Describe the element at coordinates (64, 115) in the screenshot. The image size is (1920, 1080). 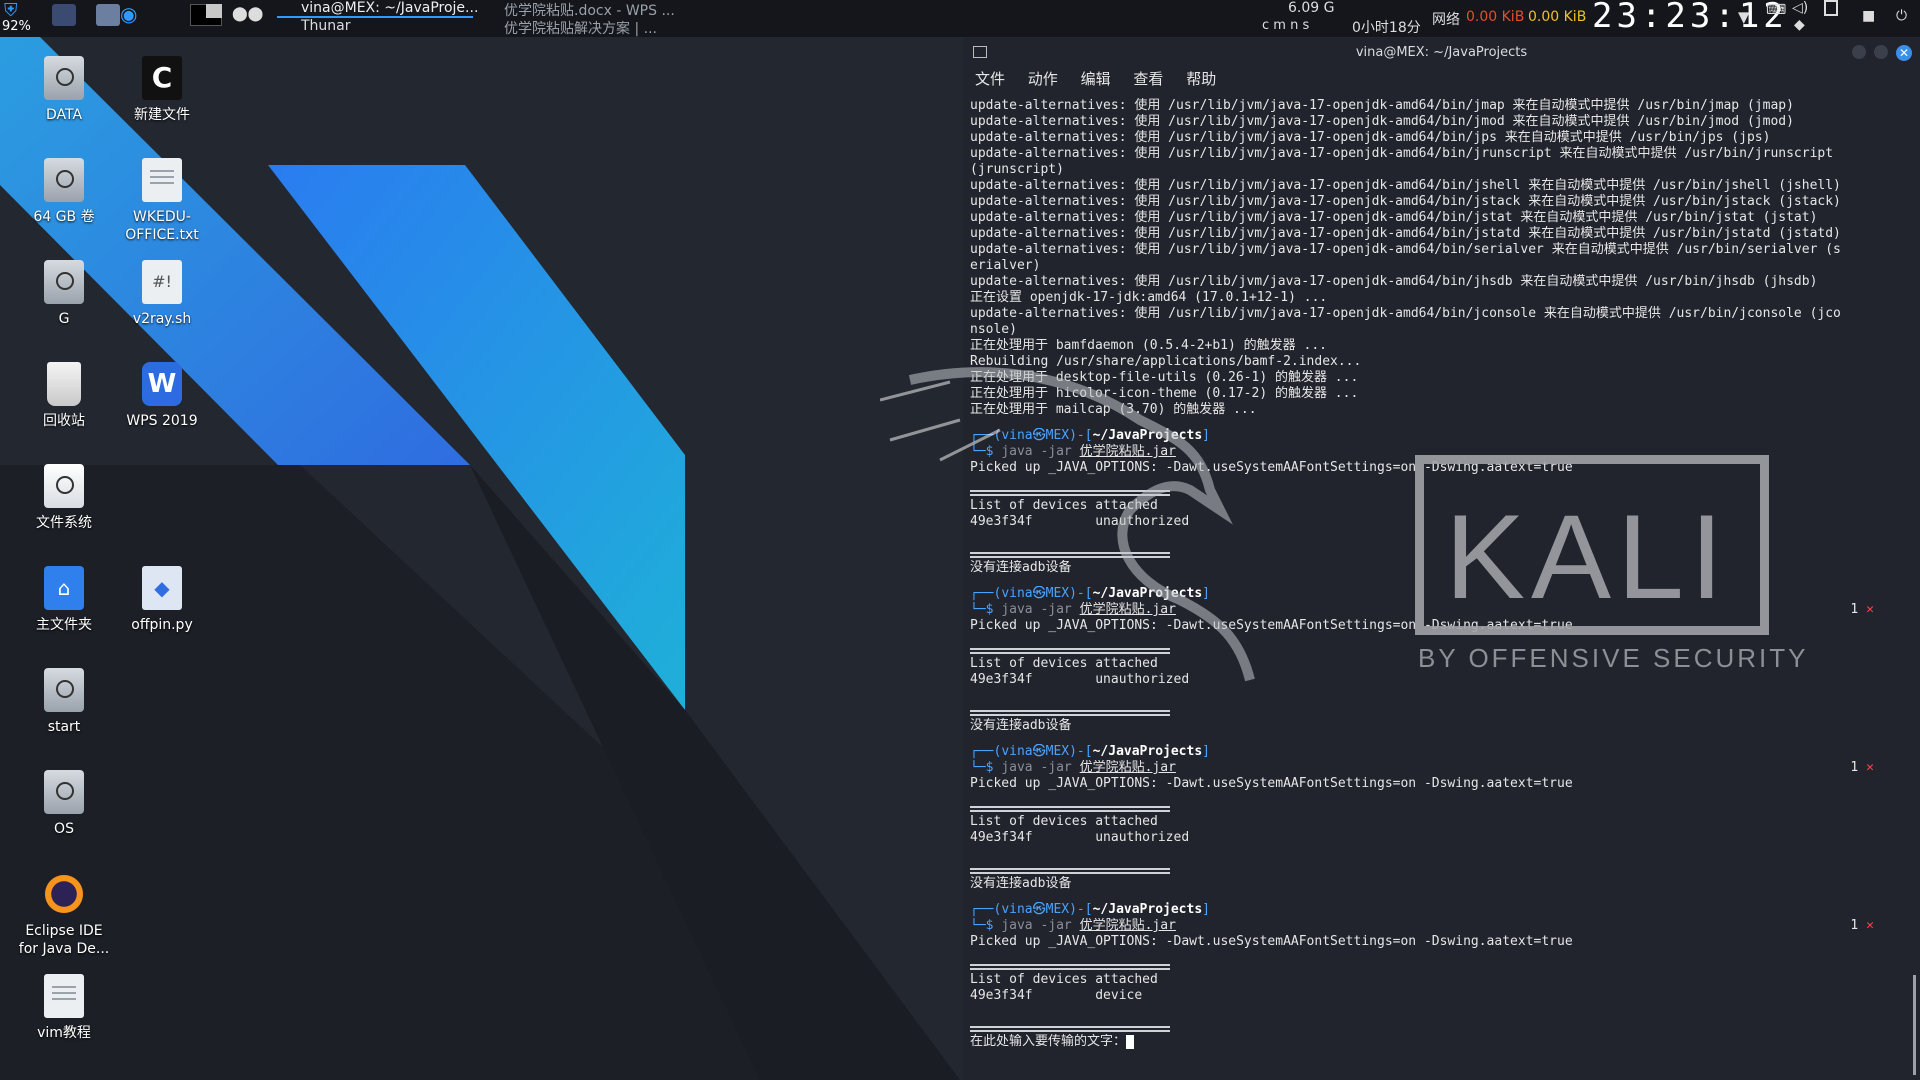
I see `icon-label: DATA` at that location.